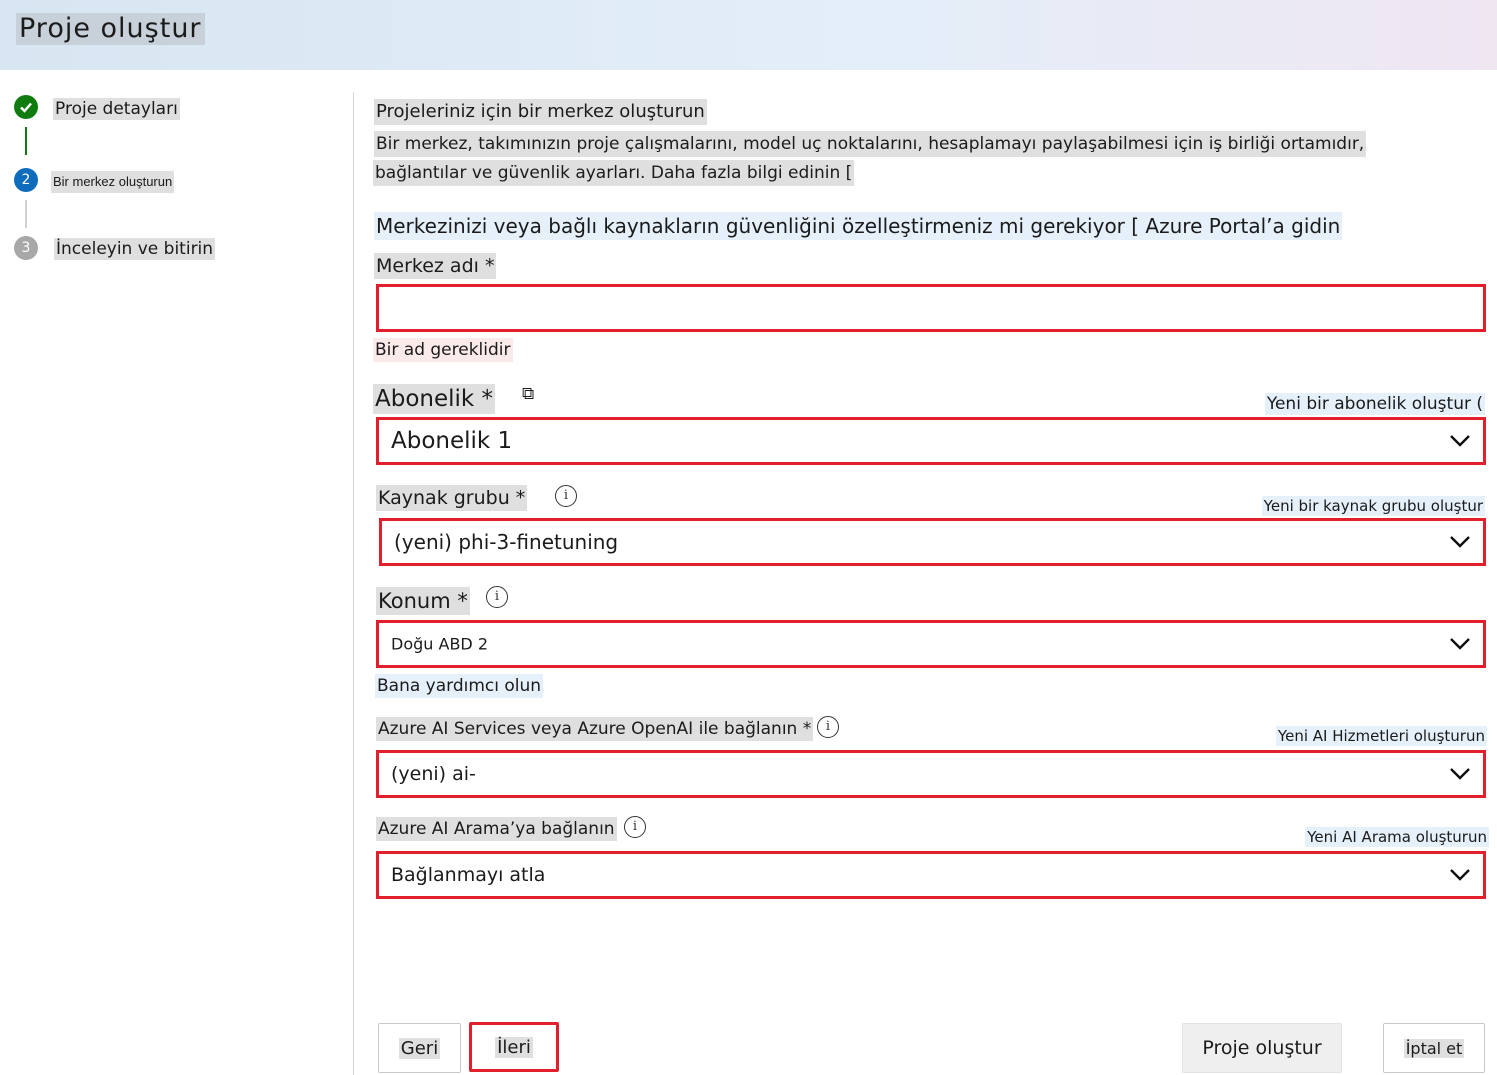 The width and height of the screenshot is (1497, 1075). Describe the element at coordinates (433, 774) in the screenshot. I see `ai-services-value: (yeni) ai-` at that location.